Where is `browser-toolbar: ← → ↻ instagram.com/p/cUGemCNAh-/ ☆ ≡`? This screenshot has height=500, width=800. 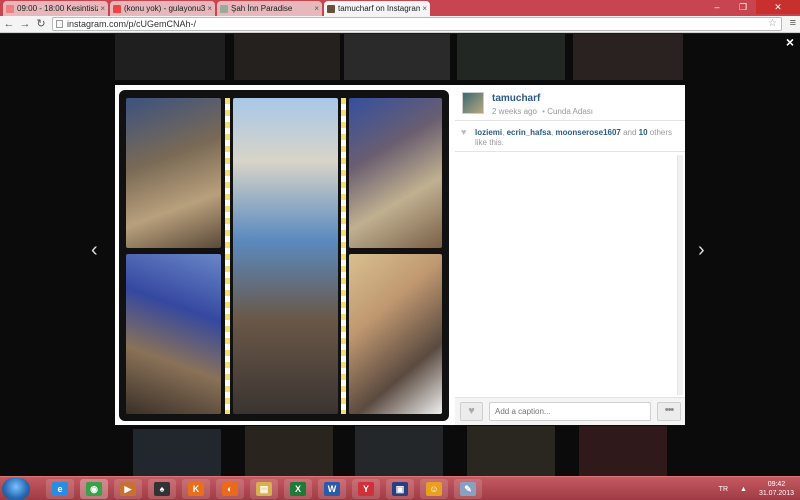 browser-toolbar: ← → ↻ instagram.com/p/cUGemCNAh-/ ☆ ≡ is located at coordinates (400, 24).